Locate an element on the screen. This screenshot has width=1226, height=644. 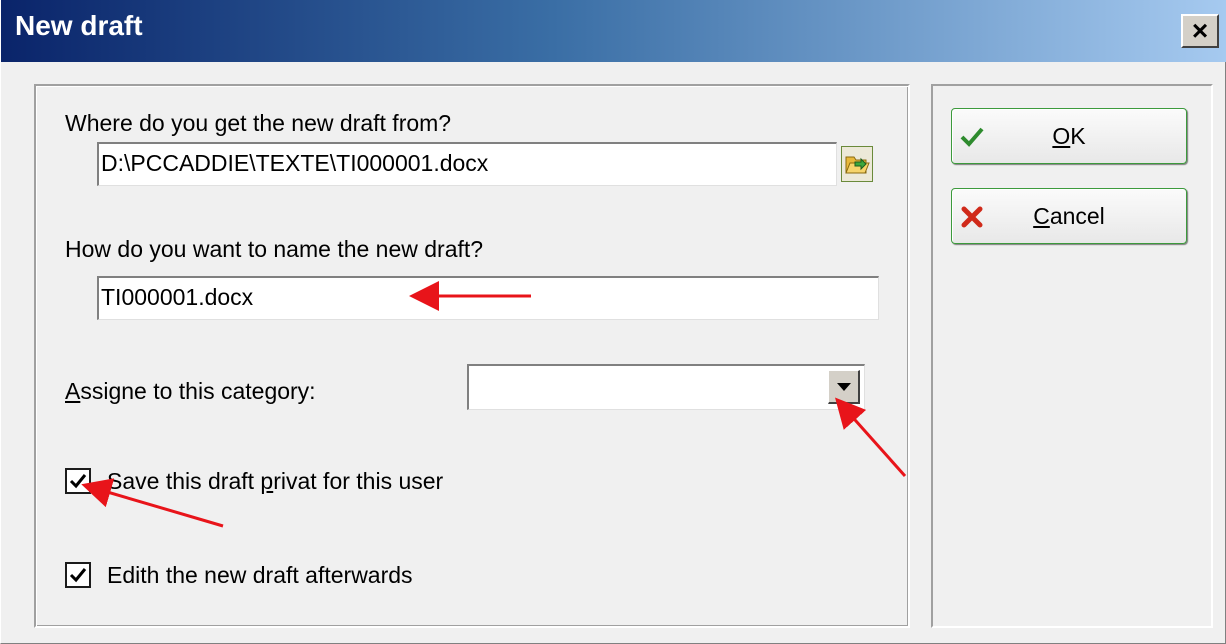
cancel-button-label: Cancel is located at coordinates (1069, 216).